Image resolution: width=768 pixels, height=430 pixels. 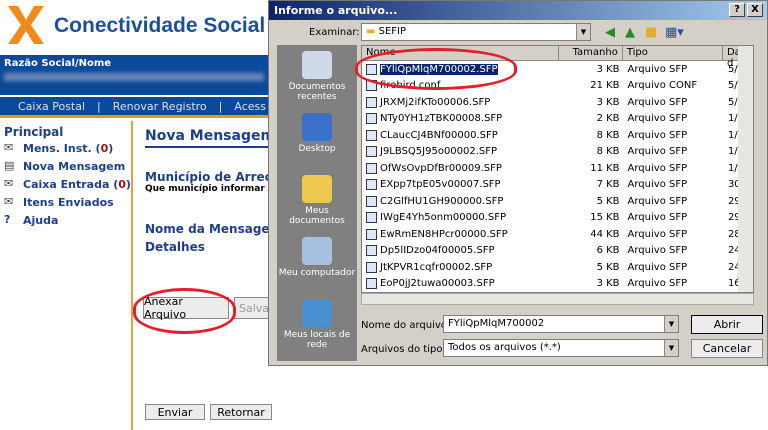 I want to click on label: Meus locais de rede, so click(x=317, y=340).